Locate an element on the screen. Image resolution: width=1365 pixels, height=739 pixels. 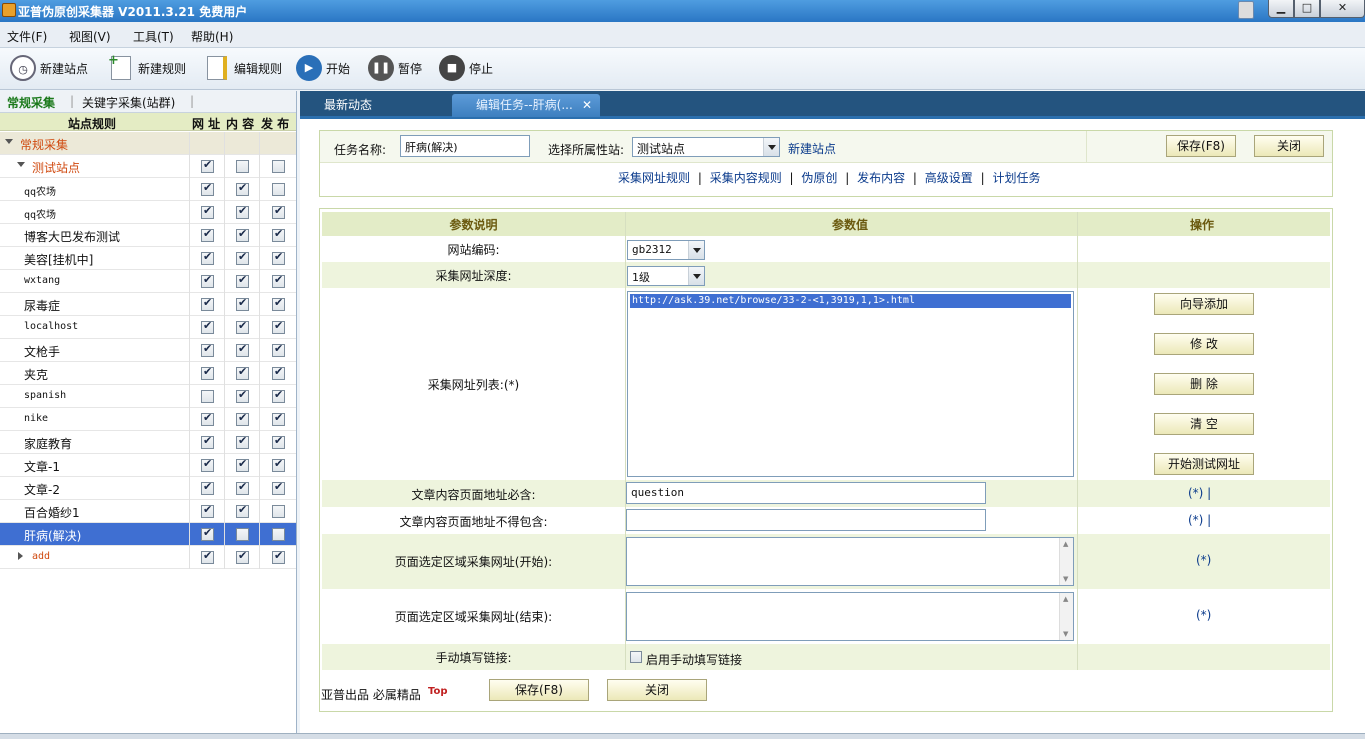
maximize-button: □ is located at coordinates (1307, 9).